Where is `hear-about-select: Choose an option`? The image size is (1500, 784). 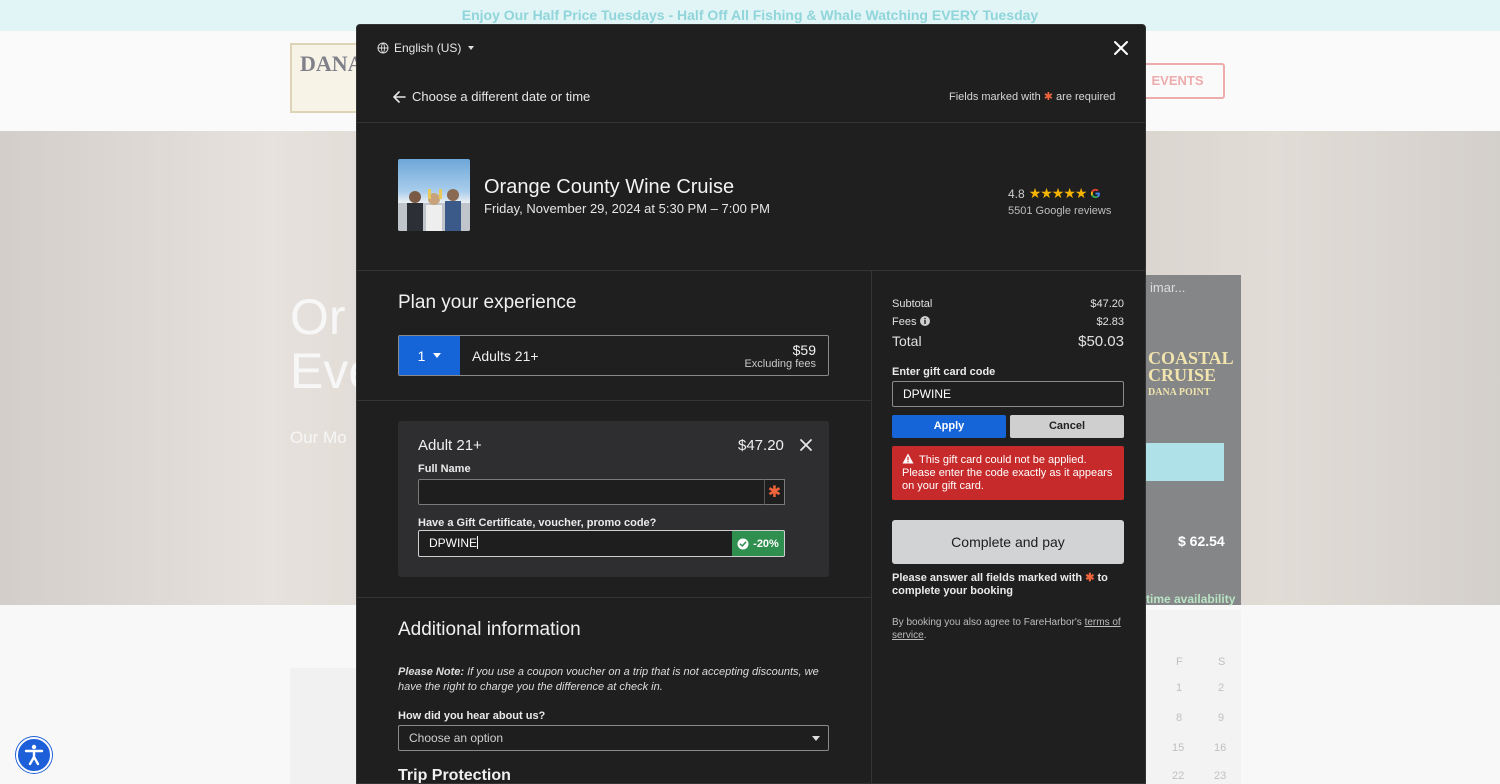
hear-about-select: Choose an option is located at coordinates (613, 738).